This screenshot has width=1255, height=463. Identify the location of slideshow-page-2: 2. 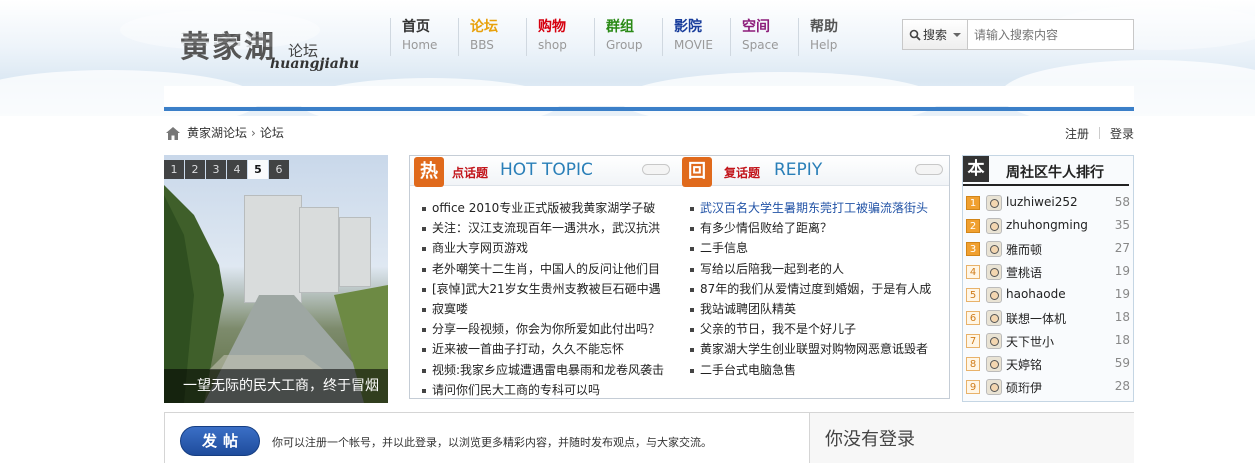
(195, 169).